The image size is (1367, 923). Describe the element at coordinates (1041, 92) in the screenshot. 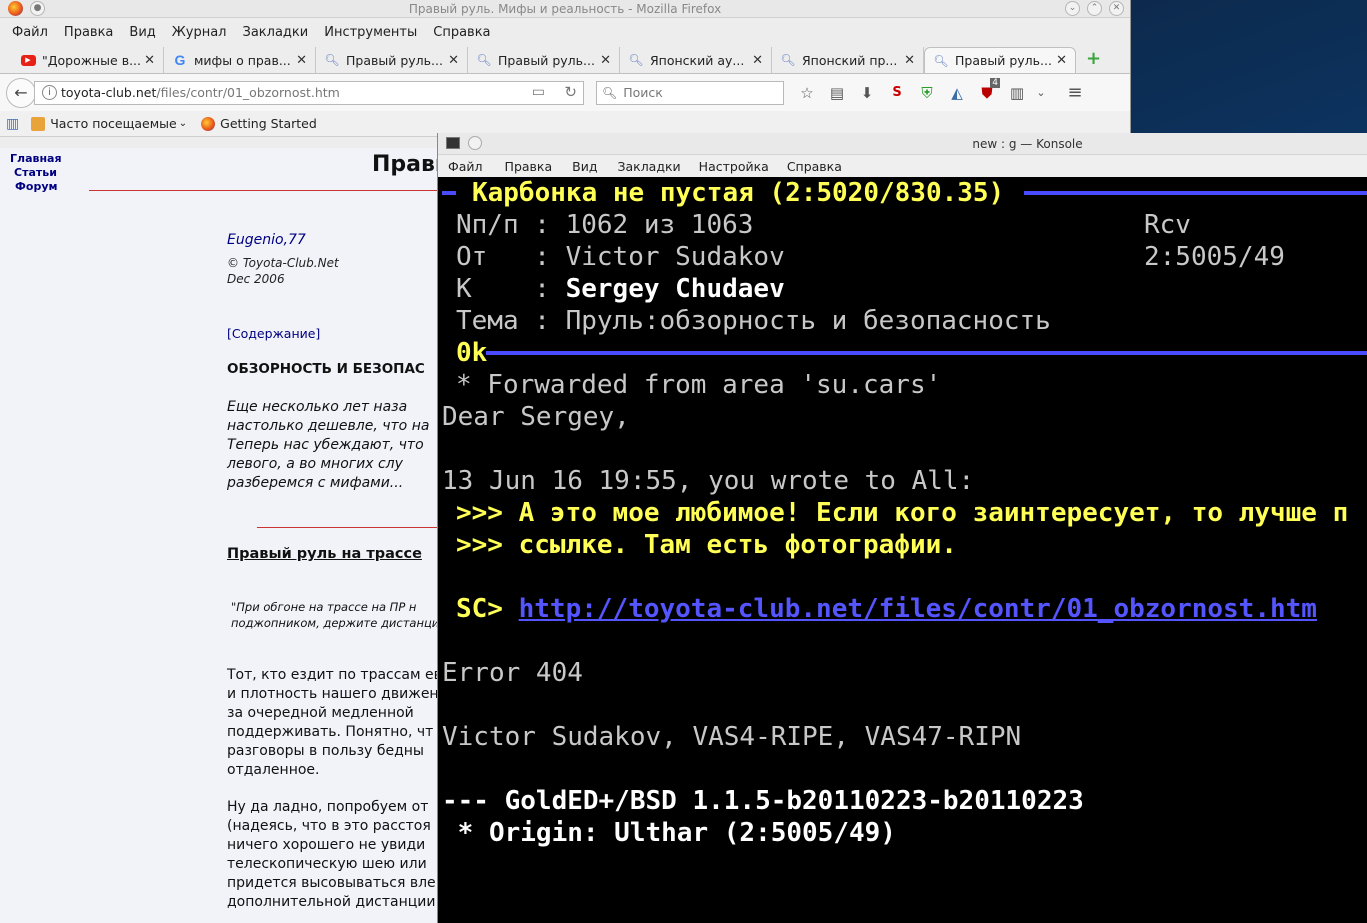

I see `chevron-down-icon: ⌄` at that location.